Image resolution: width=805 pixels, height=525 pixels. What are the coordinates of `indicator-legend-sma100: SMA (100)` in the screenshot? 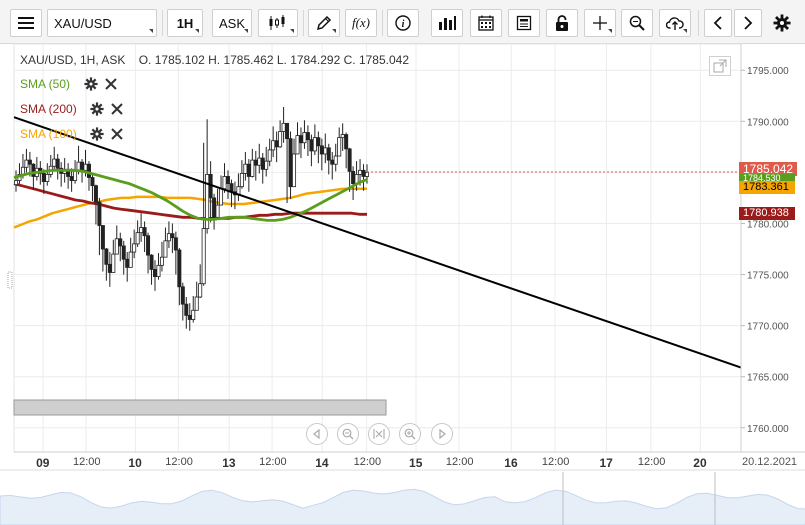 It's located at (72, 134).